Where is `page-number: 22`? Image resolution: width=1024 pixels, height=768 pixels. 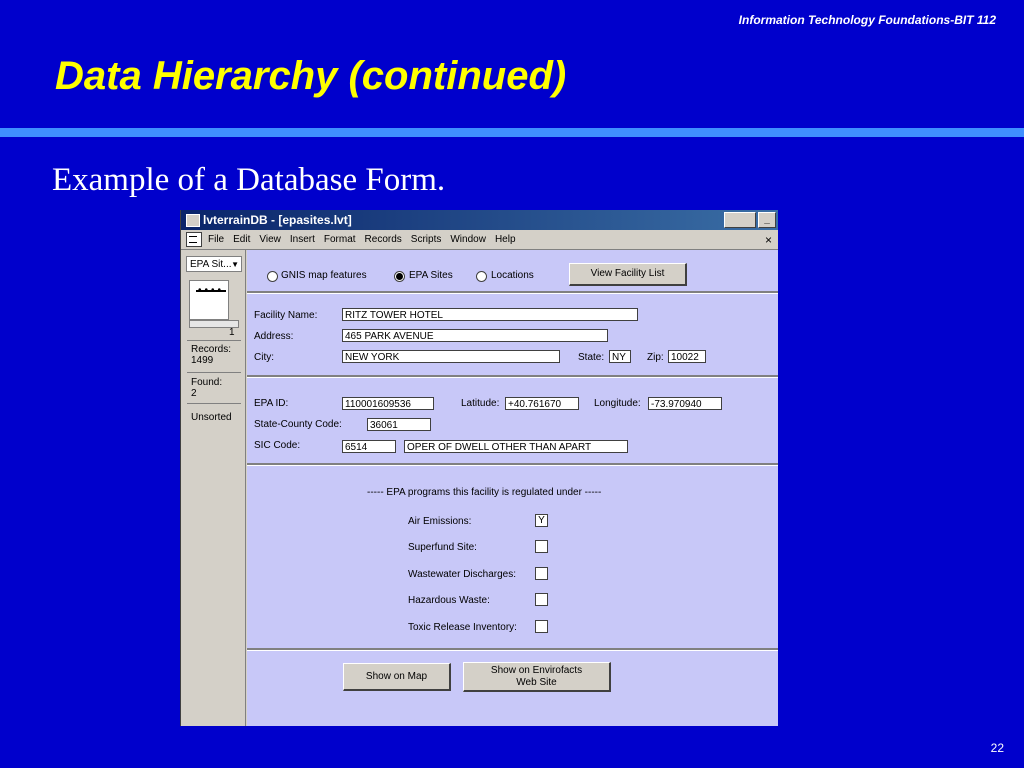 page-number: 22 is located at coordinates (997, 748).